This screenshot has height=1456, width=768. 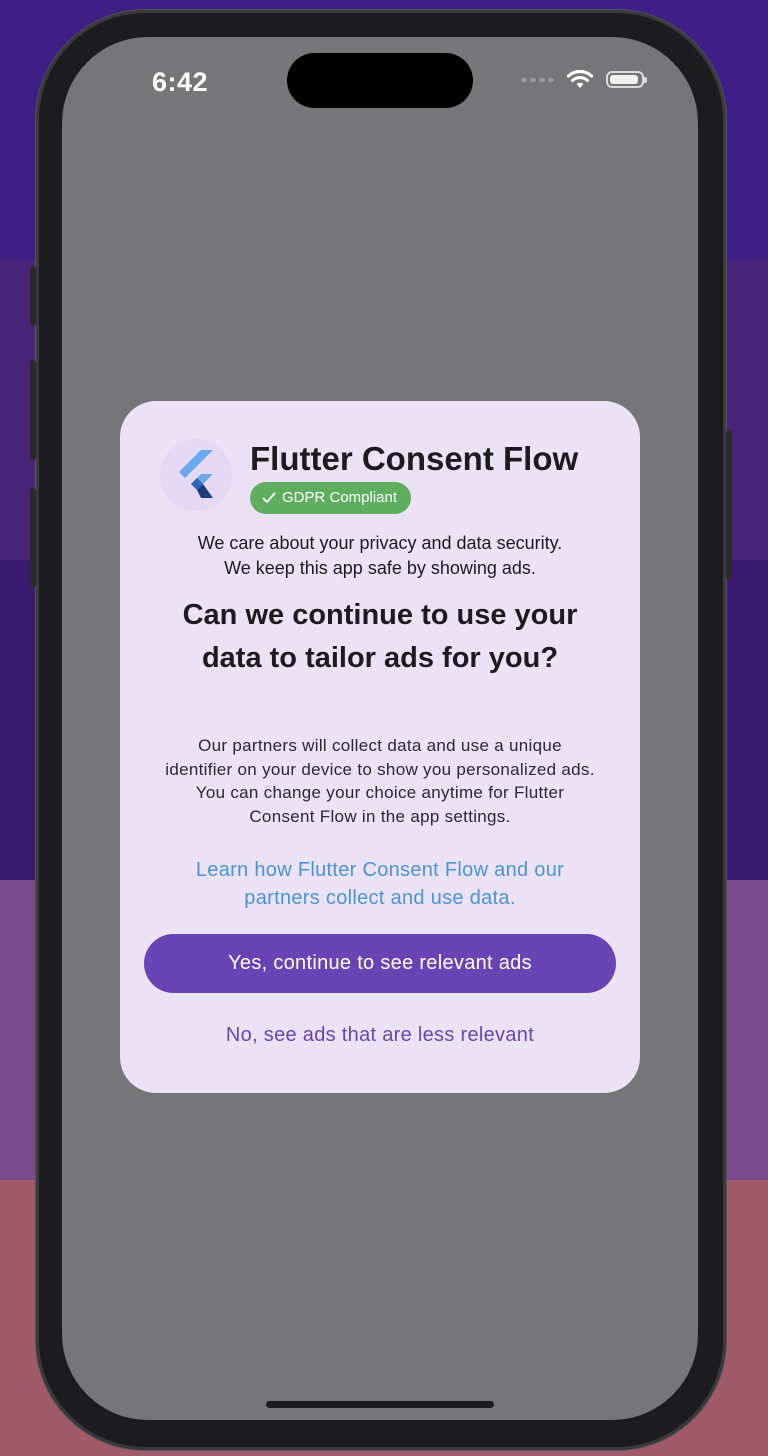 What do you see at coordinates (626, 79) in the screenshot?
I see `battery-icon` at bounding box center [626, 79].